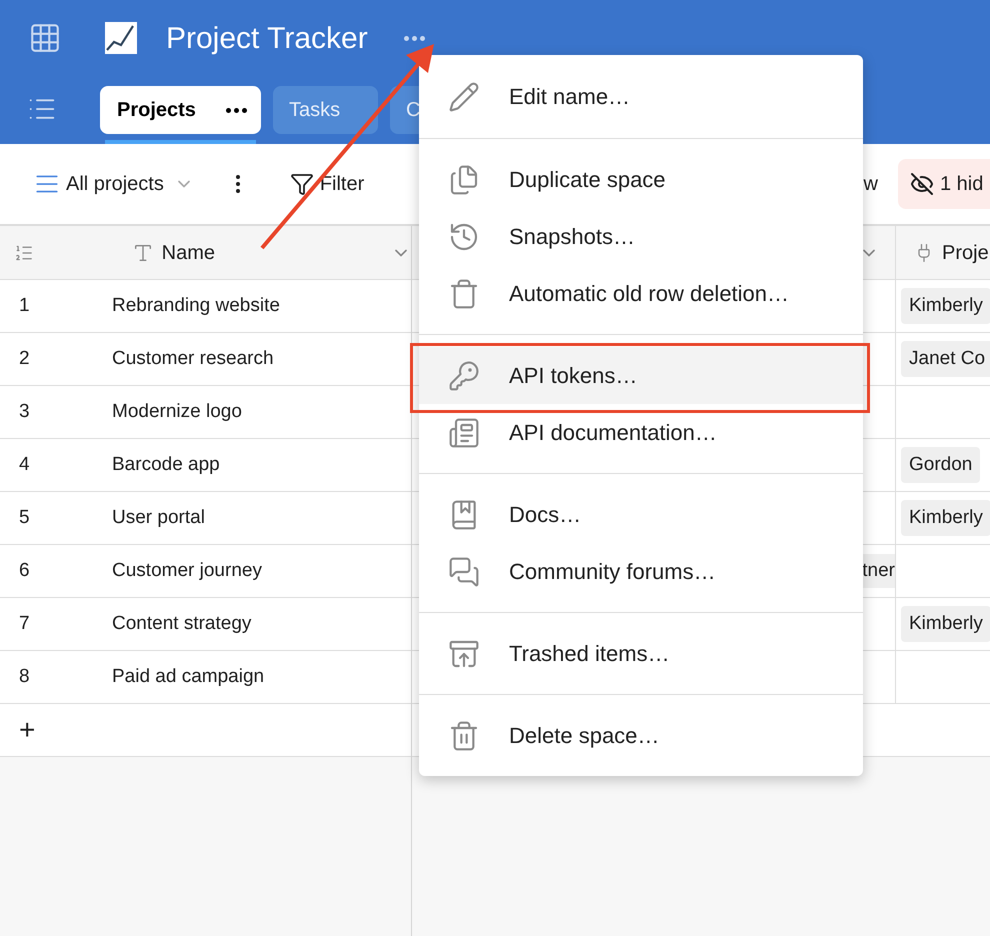  What do you see at coordinates (944, 184) in the screenshot?
I see `hidden-fields-button: 1 hid` at bounding box center [944, 184].